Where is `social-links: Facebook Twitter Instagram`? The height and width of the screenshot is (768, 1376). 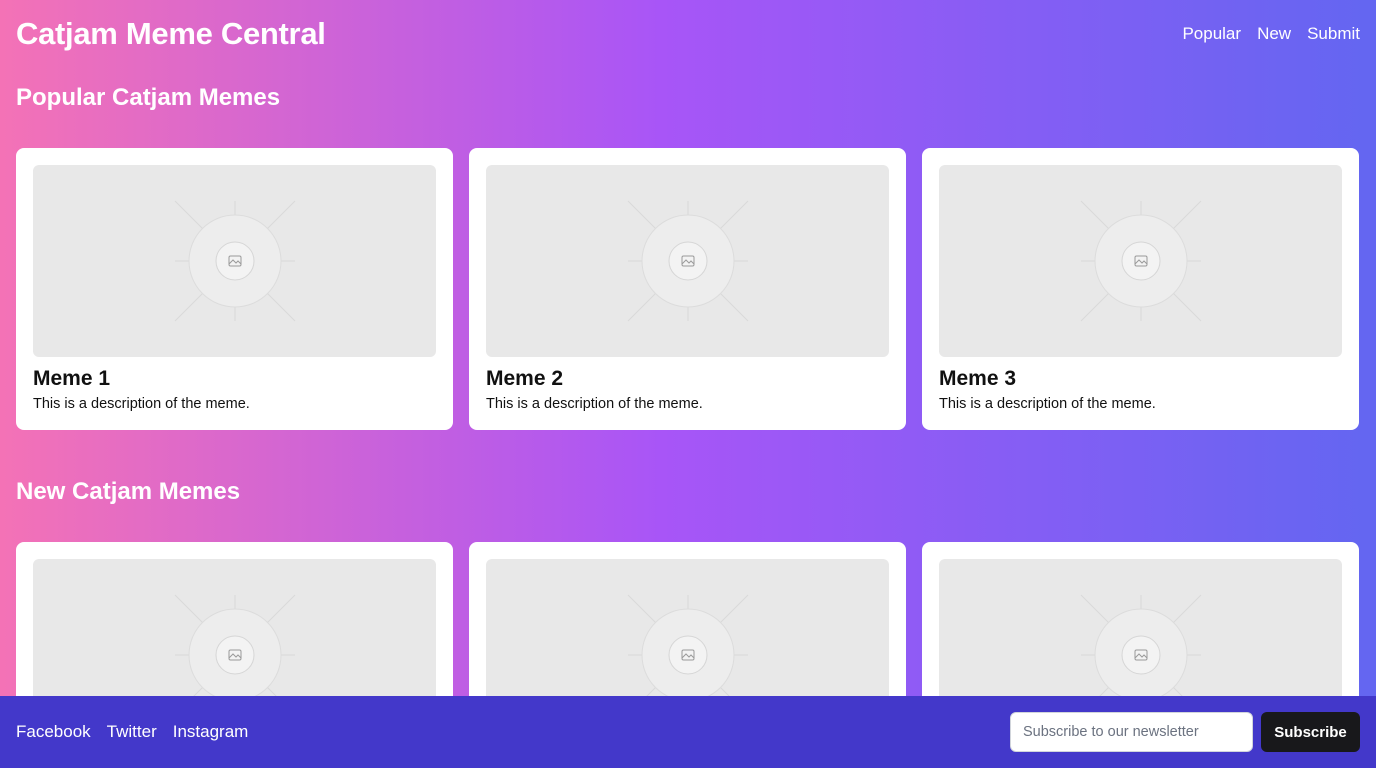 social-links: Facebook Twitter Instagram is located at coordinates (132, 732).